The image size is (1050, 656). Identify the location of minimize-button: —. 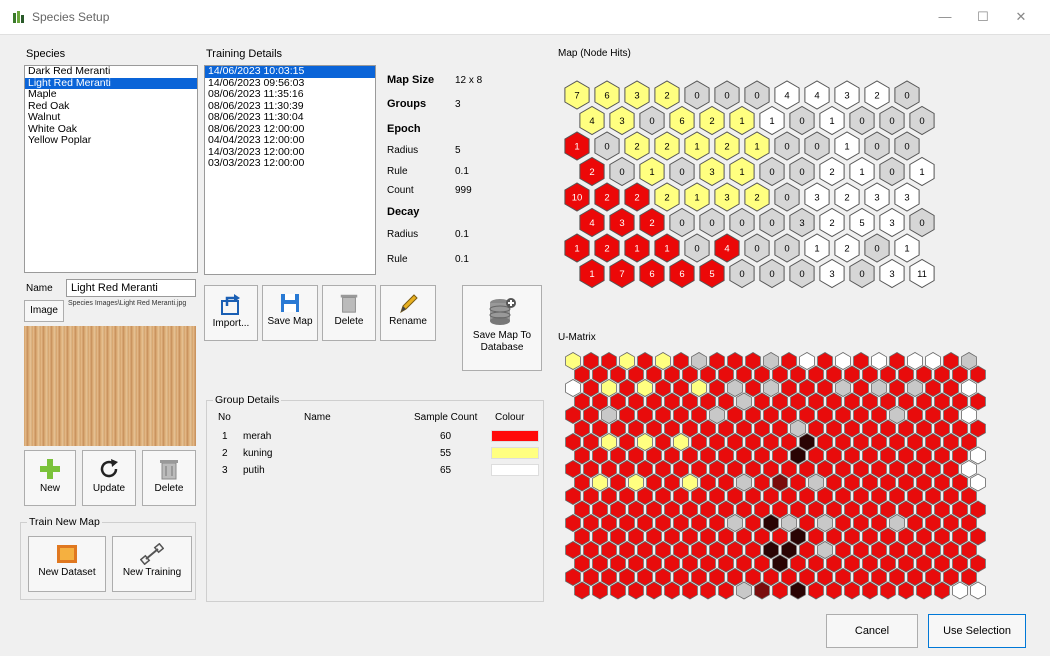
(945, 17).